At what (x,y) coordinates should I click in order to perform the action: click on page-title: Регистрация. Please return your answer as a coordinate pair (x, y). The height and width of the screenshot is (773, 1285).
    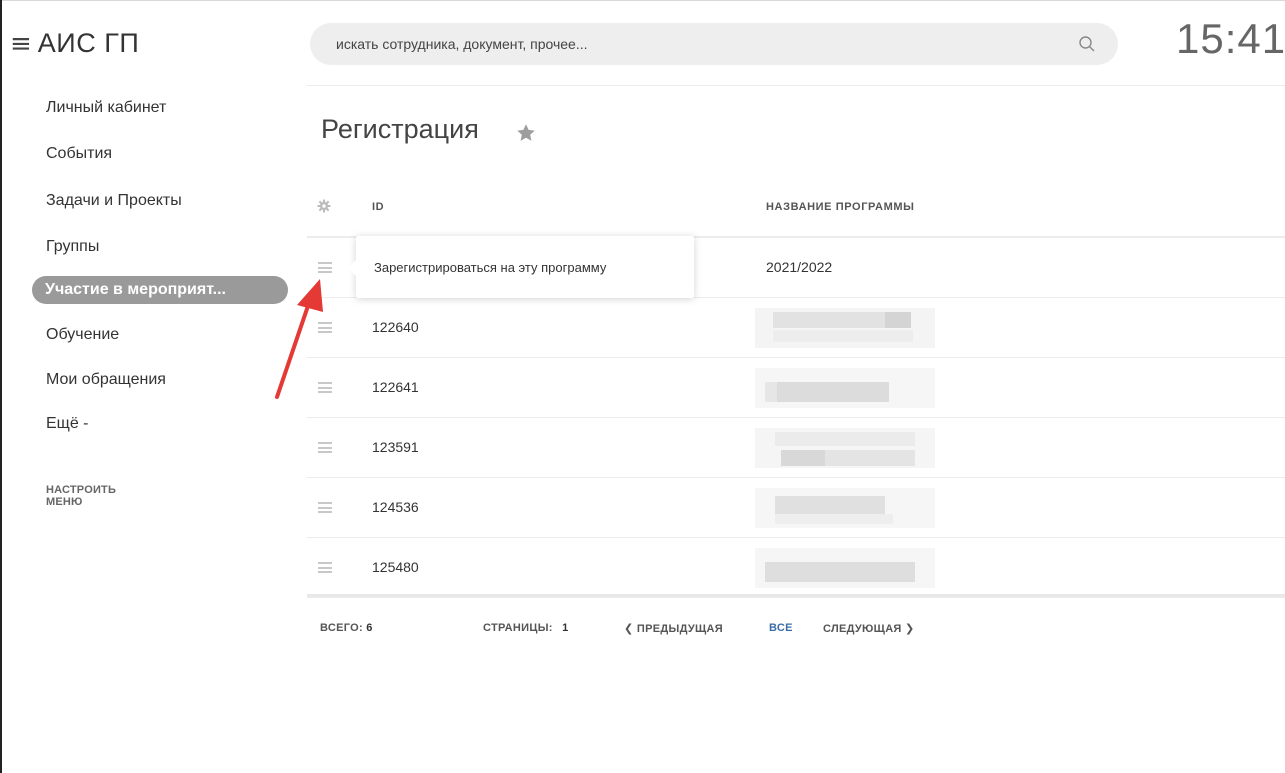
    Looking at the image, I should click on (400, 129).